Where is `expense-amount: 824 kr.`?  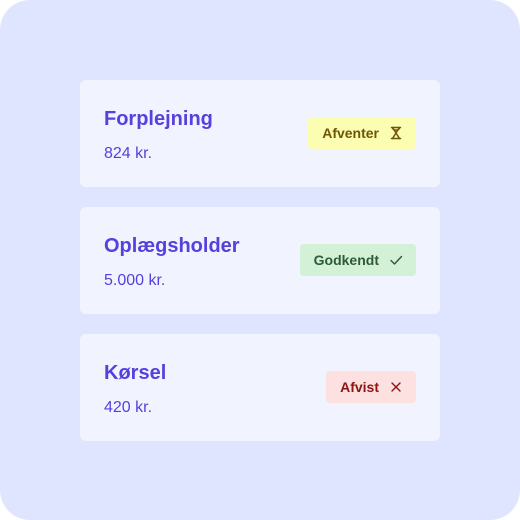
expense-amount: 824 kr. is located at coordinates (128, 153).